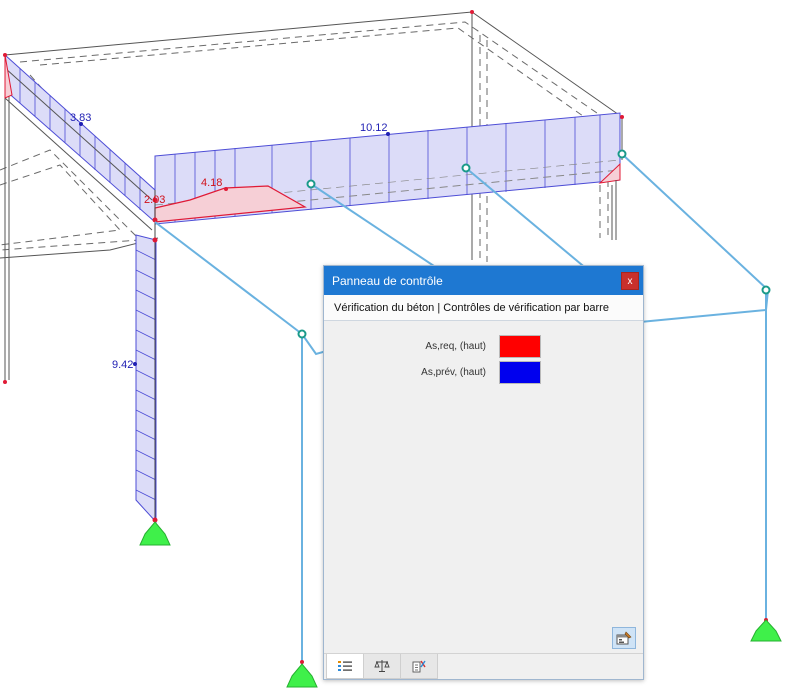  I want to click on panel-settings-icon, so click(624, 638).